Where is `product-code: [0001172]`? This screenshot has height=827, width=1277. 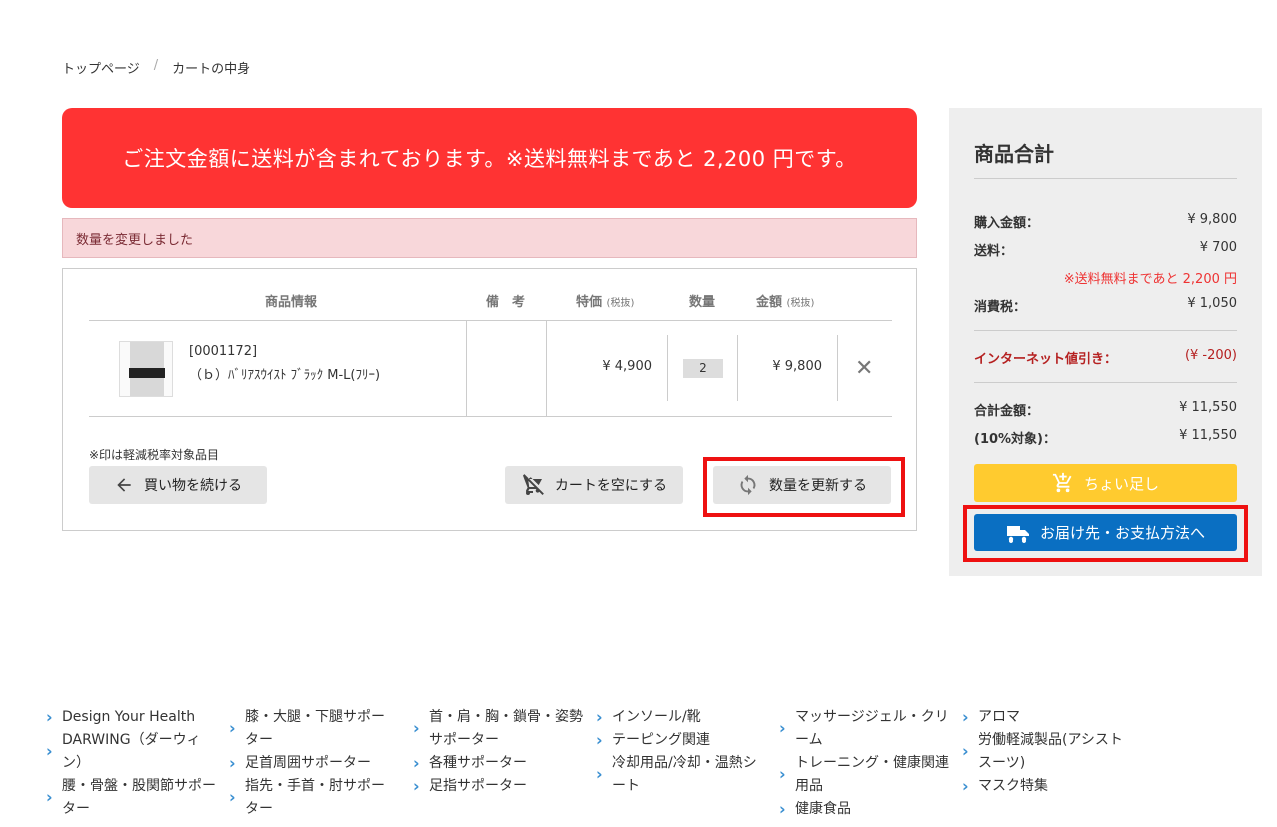 product-code: [0001172] is located at coordinates (223, 351).